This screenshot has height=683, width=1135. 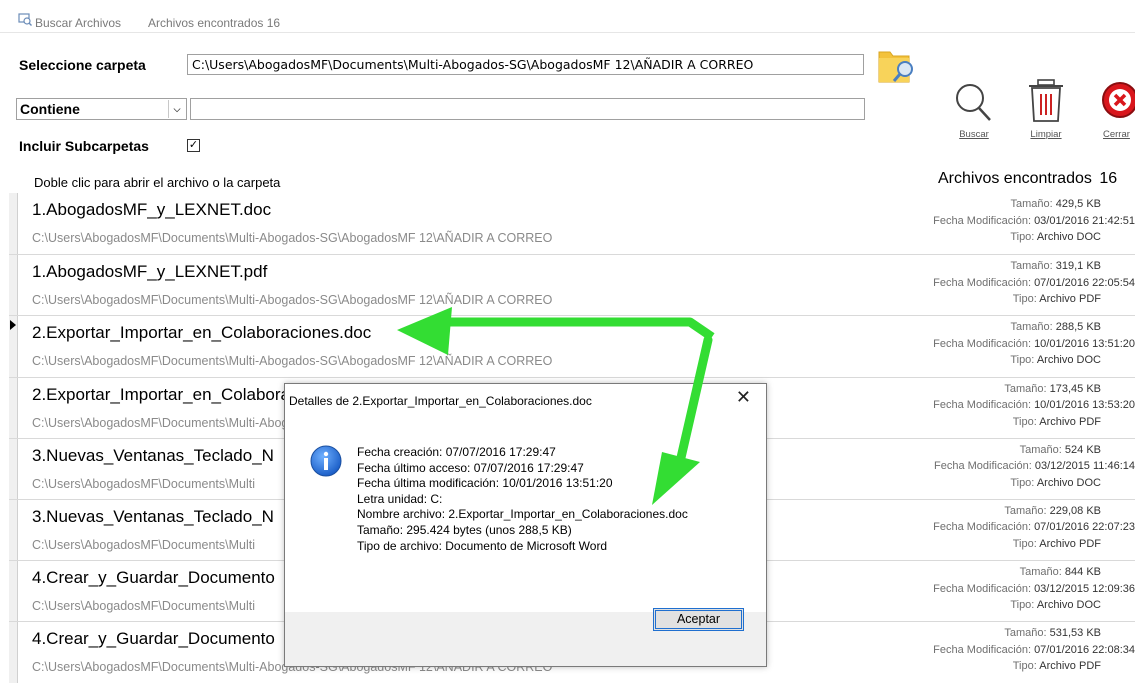 I want to click on accept-button: Aceptar, so click(x=698, y=619).